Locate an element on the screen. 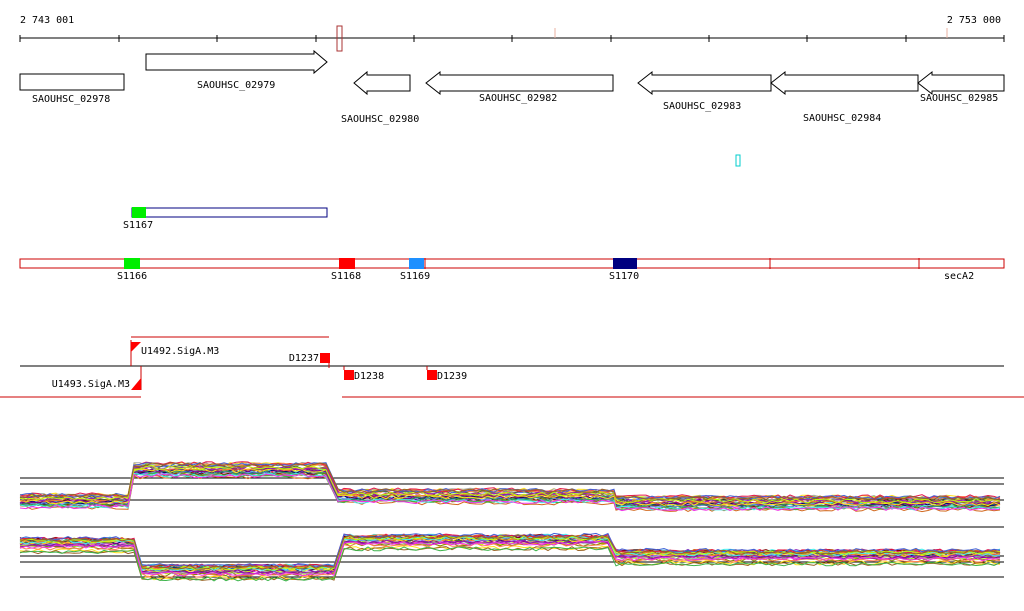 The image size is (1024, 611). gene-feature: SAOUHSC_02983 is located at coordinates (704, 91).